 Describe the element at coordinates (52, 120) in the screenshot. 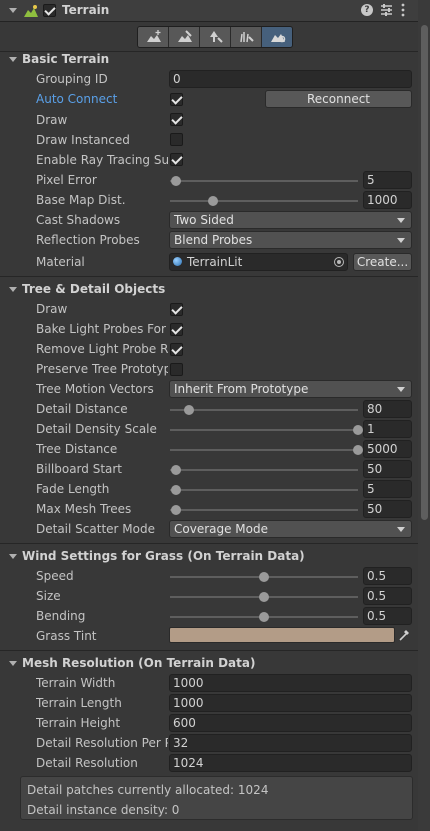

I see `draw-label: Draw` at that location.